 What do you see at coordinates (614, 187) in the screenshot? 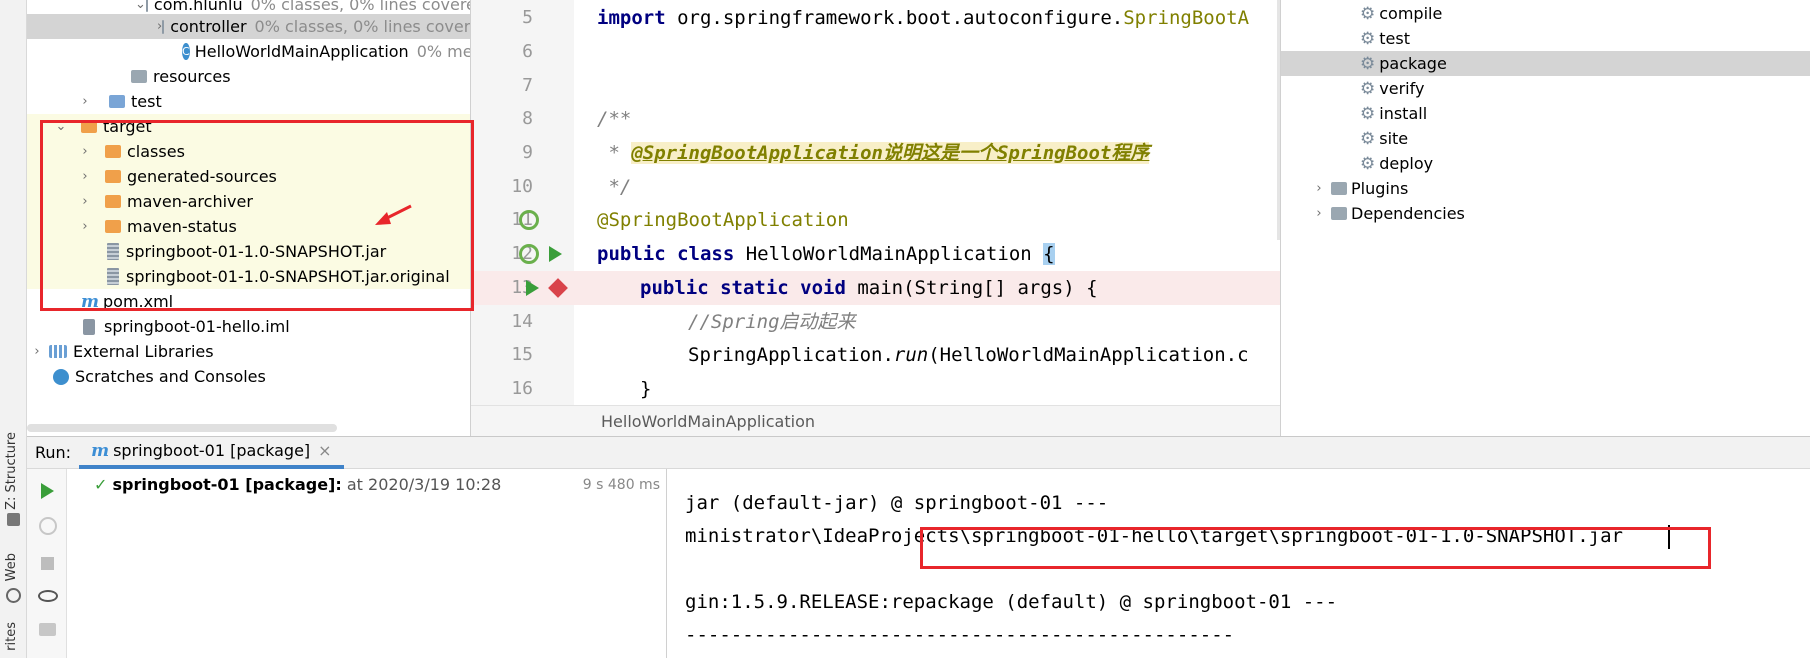
I see `code-text: */` at bounding box center [614, 187].